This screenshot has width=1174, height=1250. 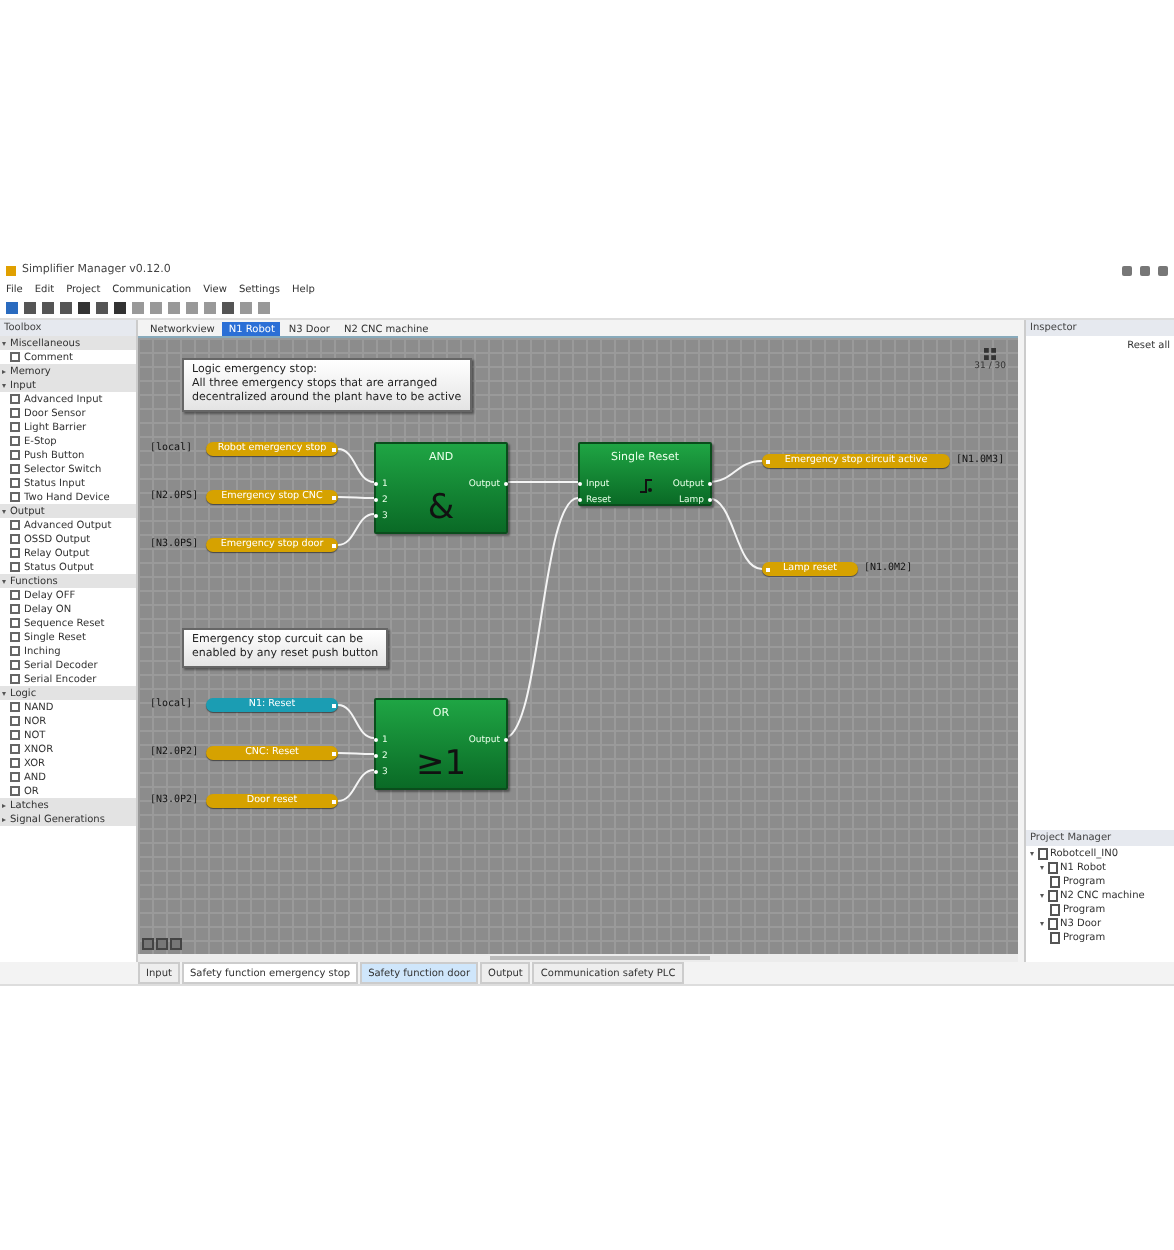 I want to click on zoom-out-button, so click(x=162, y=944).